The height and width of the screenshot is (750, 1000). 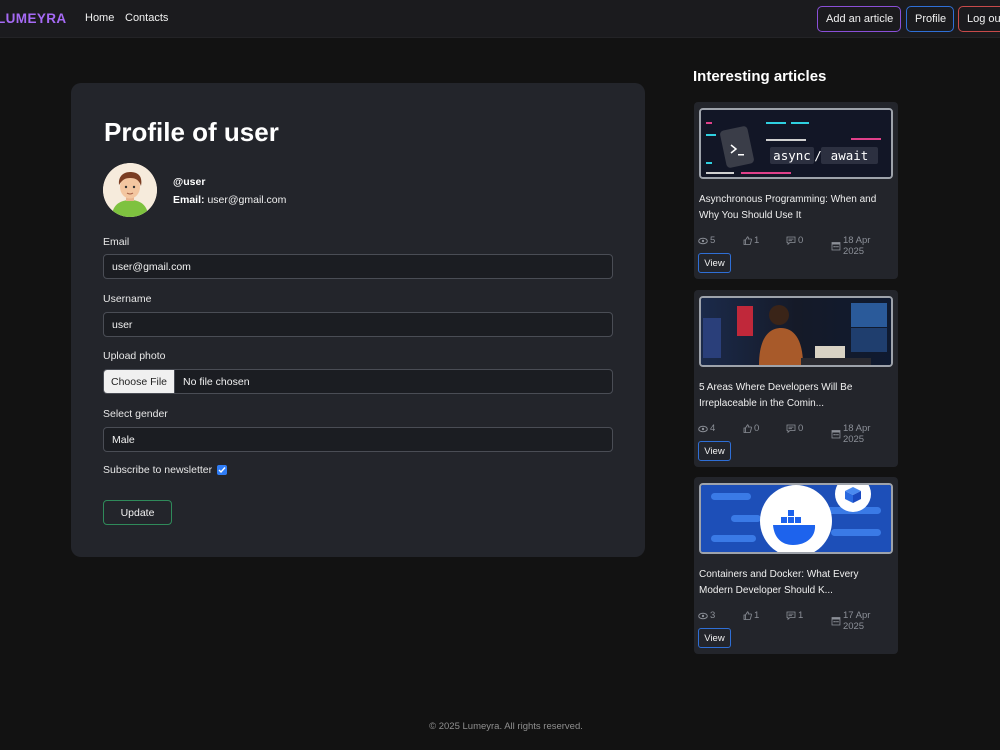 I want to click on newsletter-checkbox, so click(x=222, y=470).